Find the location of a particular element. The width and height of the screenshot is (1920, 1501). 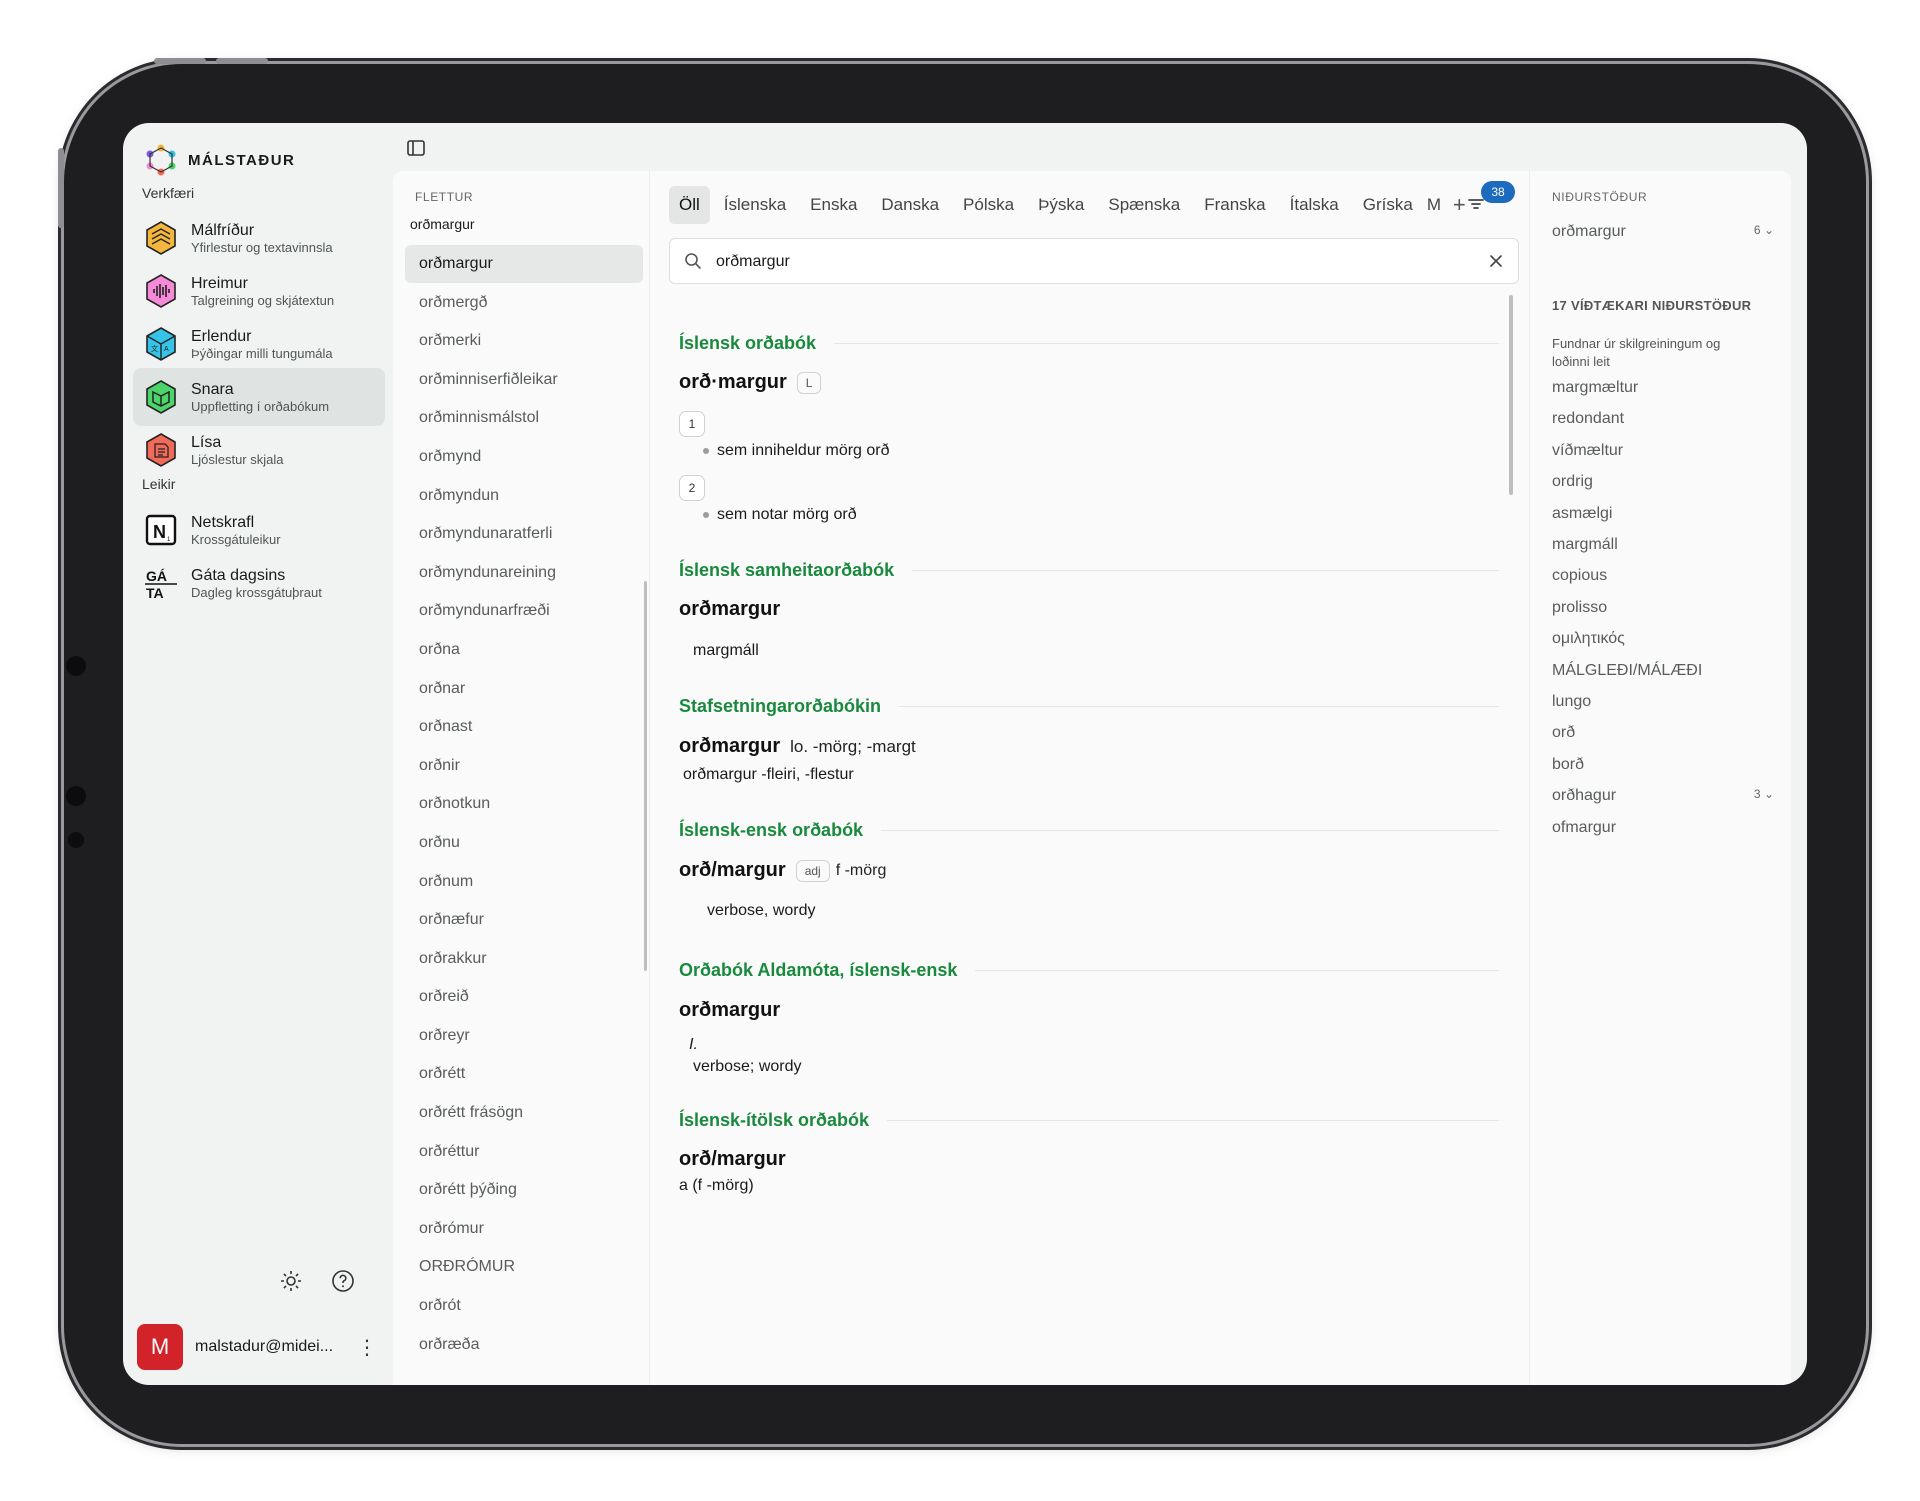

result-word: orðhagur is located at coordinates (1584, 796).